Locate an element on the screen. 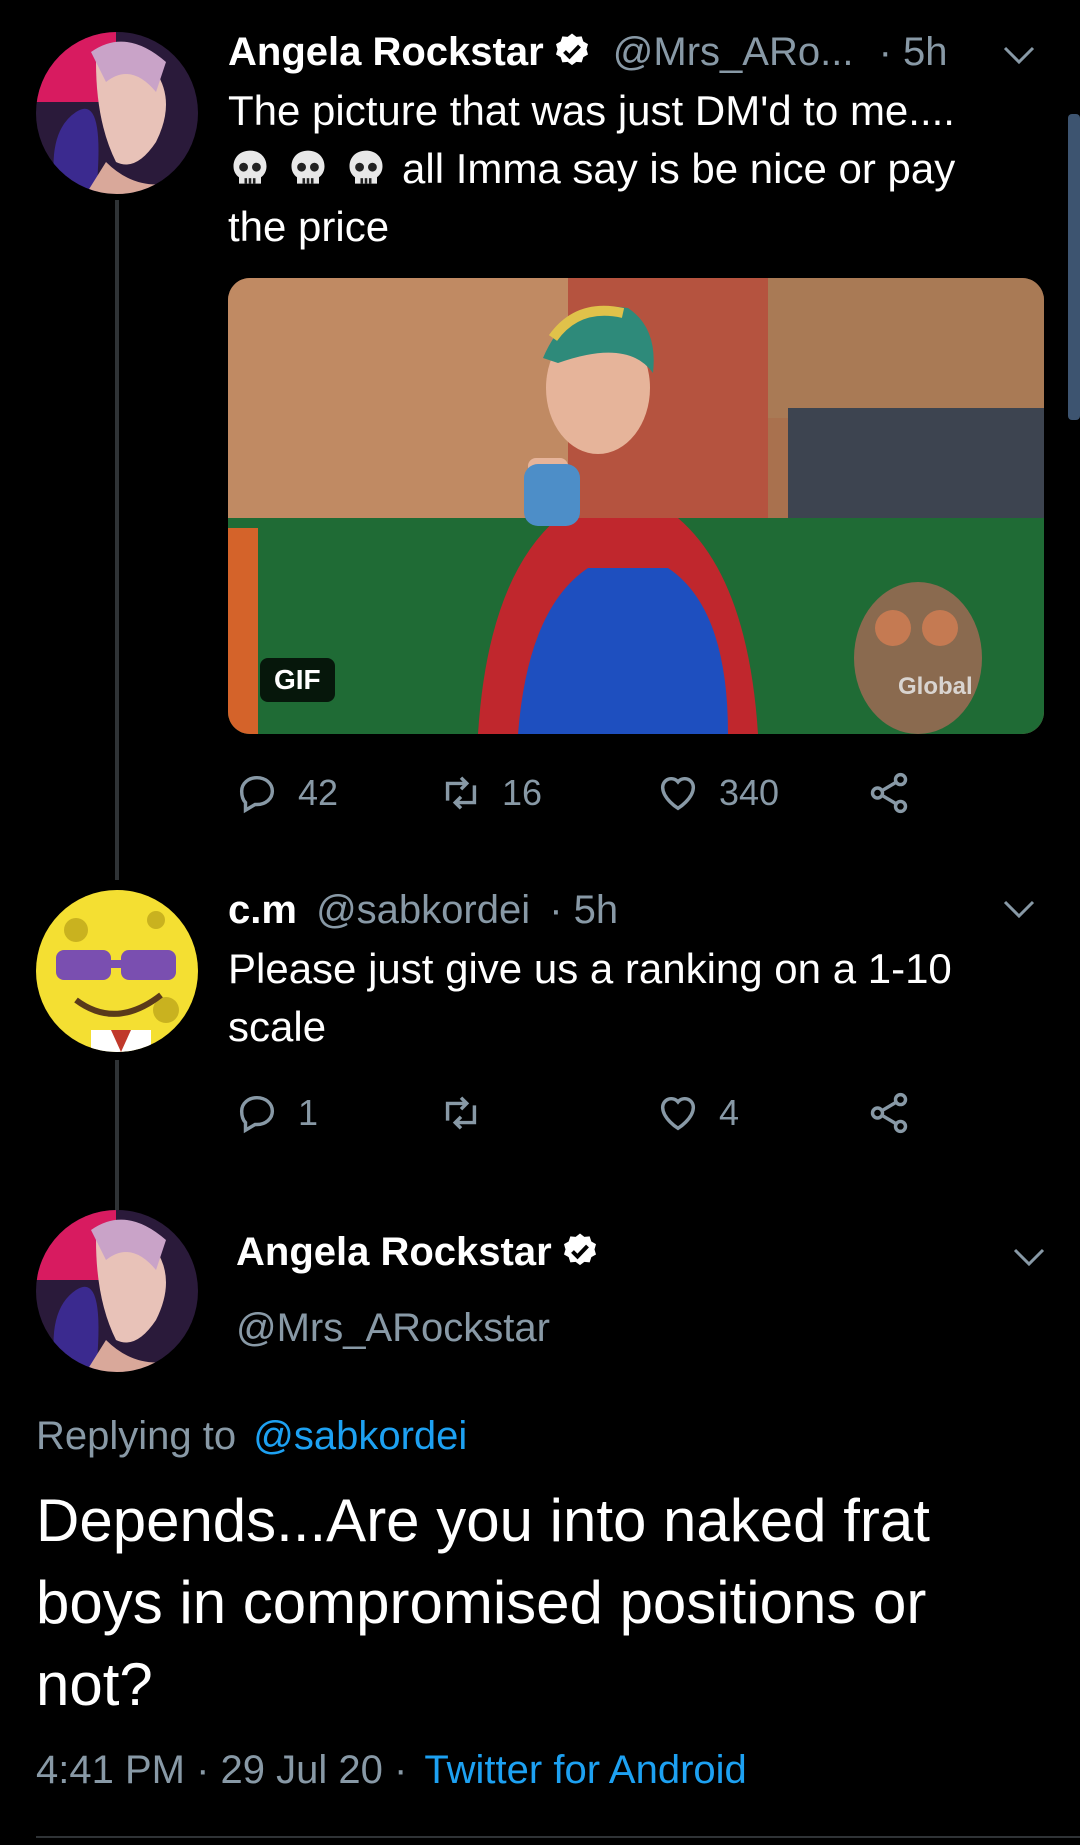  timestamp: 4:41 PM · 29 Jul 20 · is located at coordinates (221, 1770).